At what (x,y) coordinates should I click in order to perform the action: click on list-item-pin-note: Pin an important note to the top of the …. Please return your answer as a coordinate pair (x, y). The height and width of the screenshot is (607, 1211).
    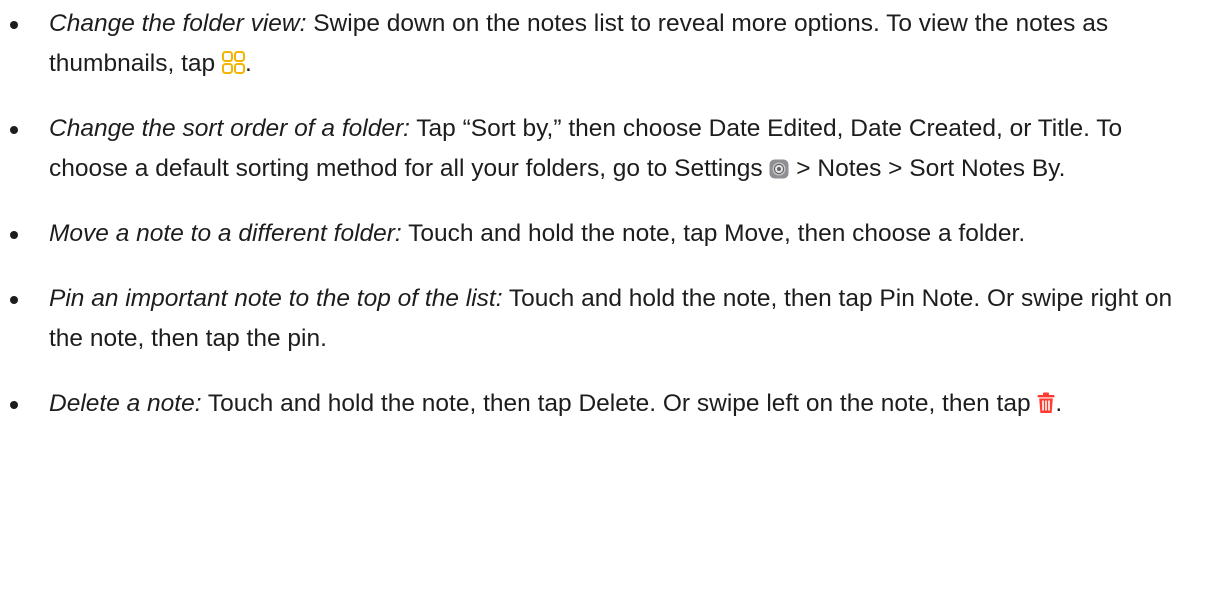
    Looking at the image, I should click on (605, 319).